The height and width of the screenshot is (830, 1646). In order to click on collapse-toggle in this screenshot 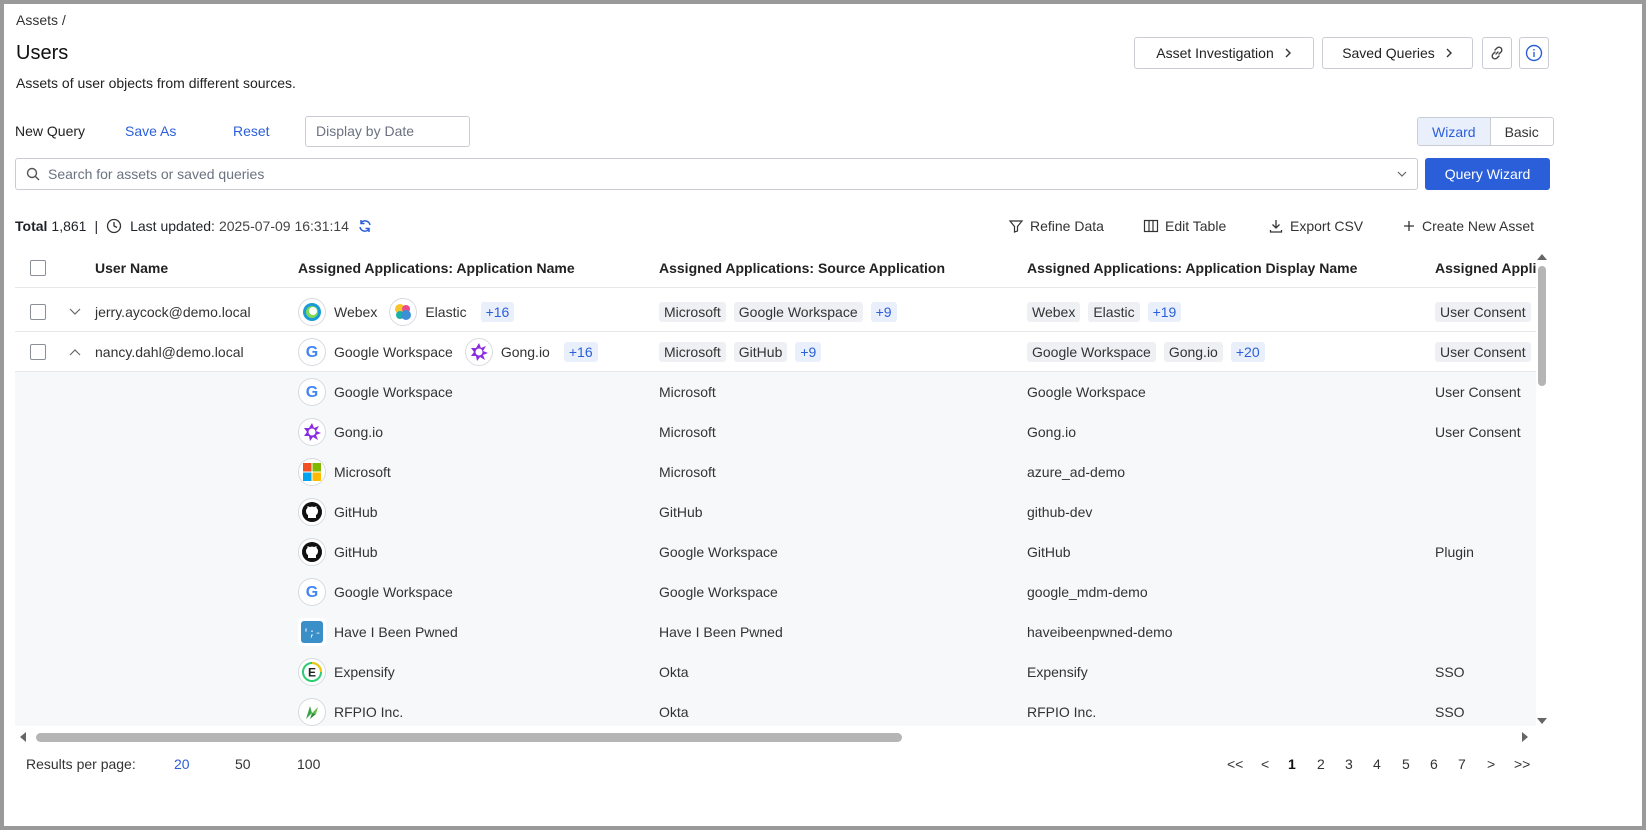, I will do `click(75, 352)`.